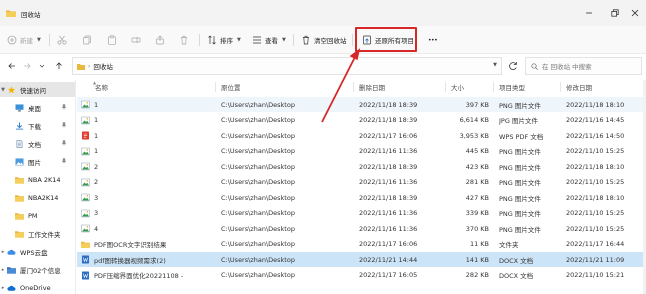 The image size is (646, 294). What do you see at coordinates (479, 244) in the screenshot?
I see `cell-size-text: 11 KB` at bounding box center [479, 244].